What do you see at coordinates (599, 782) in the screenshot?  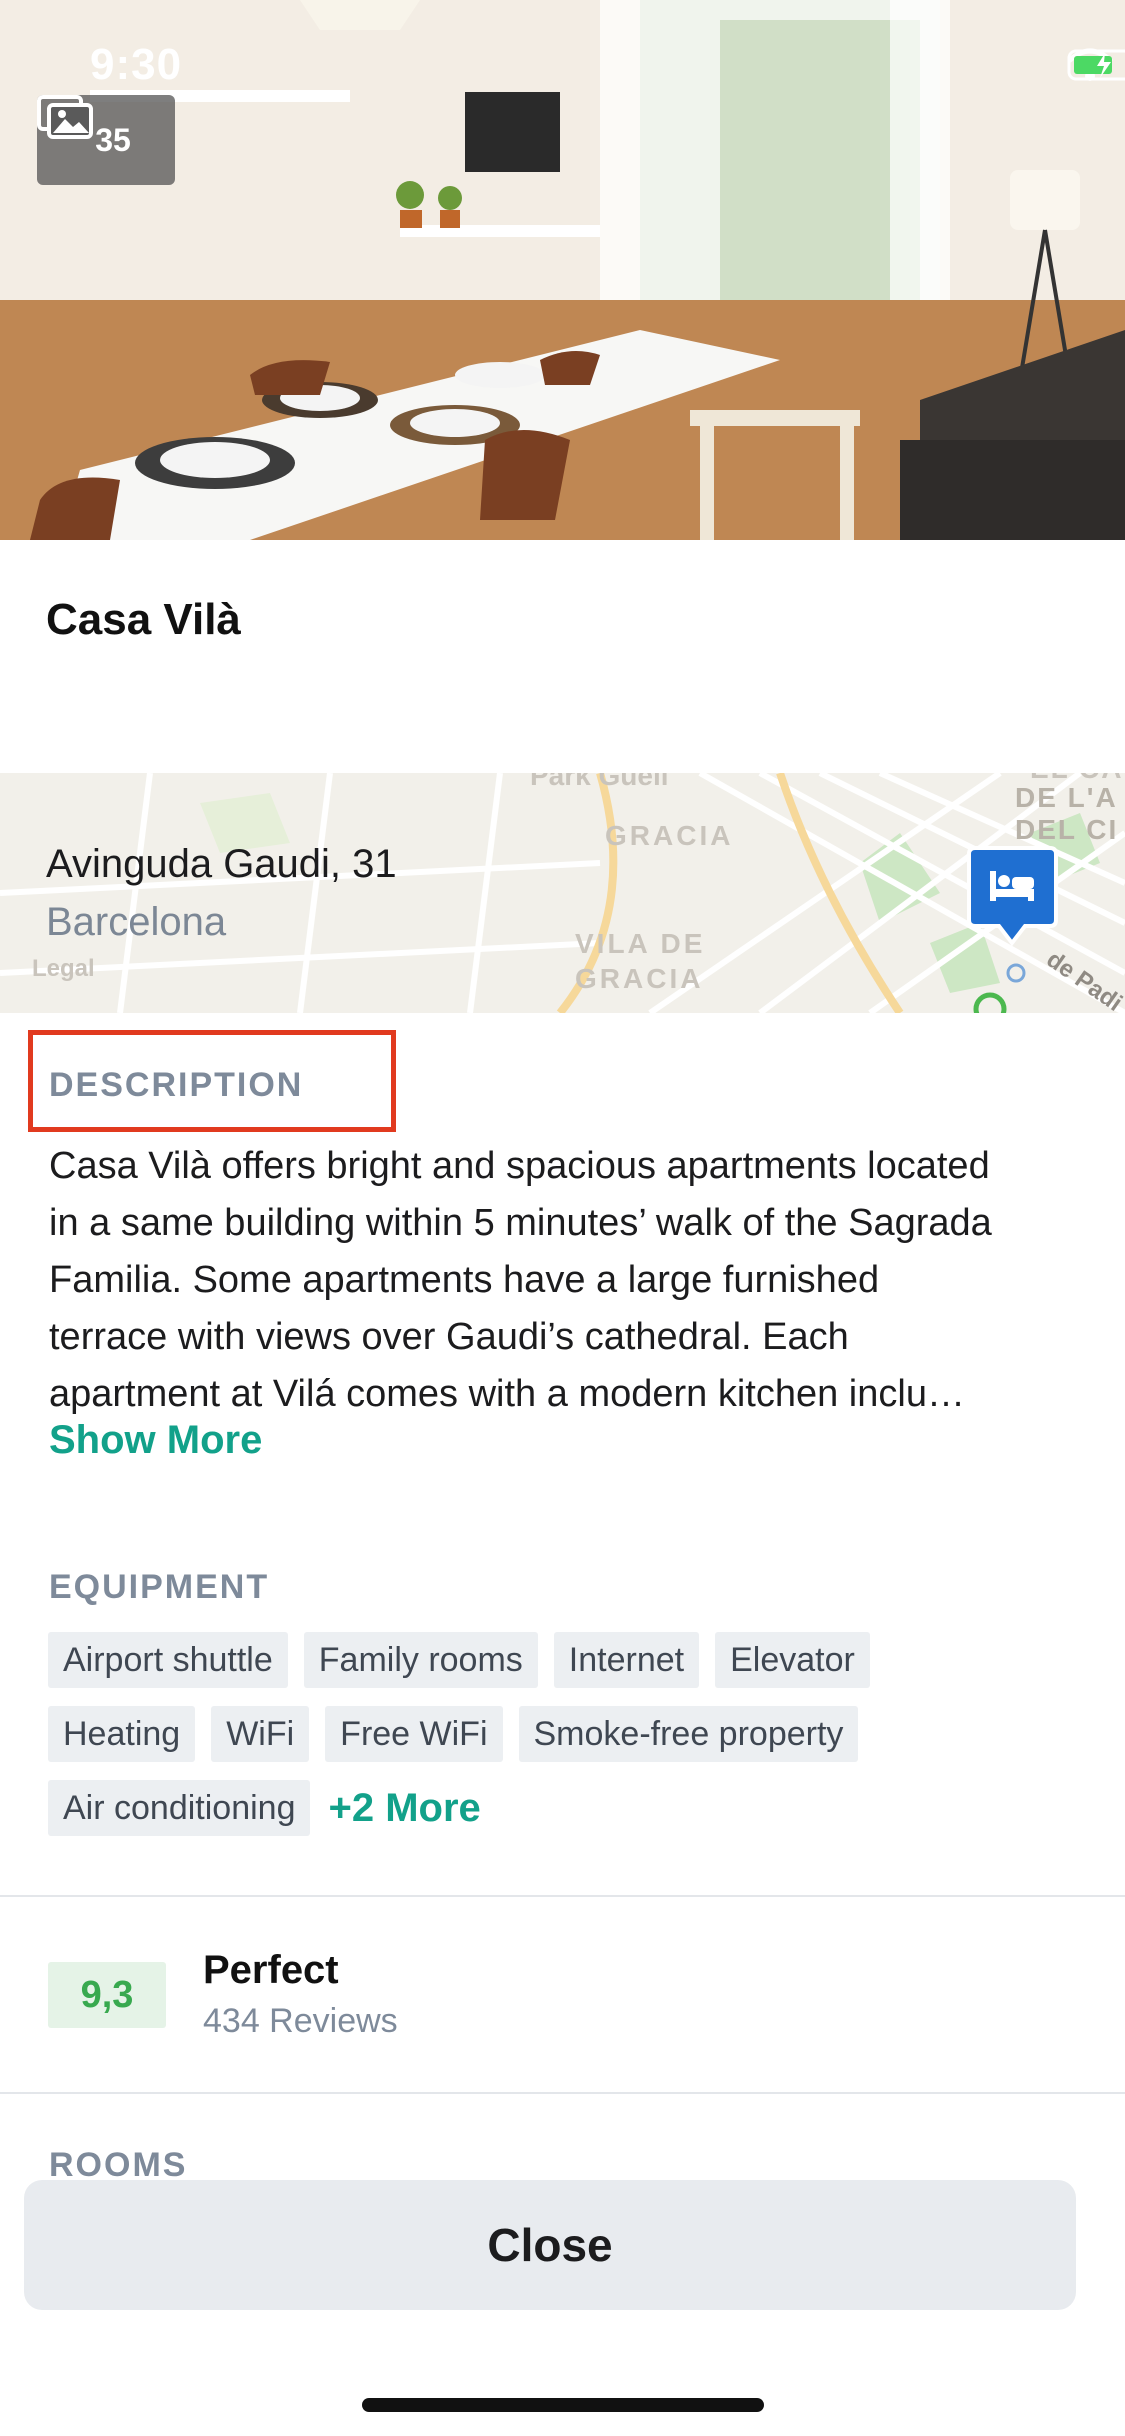 I see `map-label-park-guell: Park Güell` at bounding box center [599, 782].